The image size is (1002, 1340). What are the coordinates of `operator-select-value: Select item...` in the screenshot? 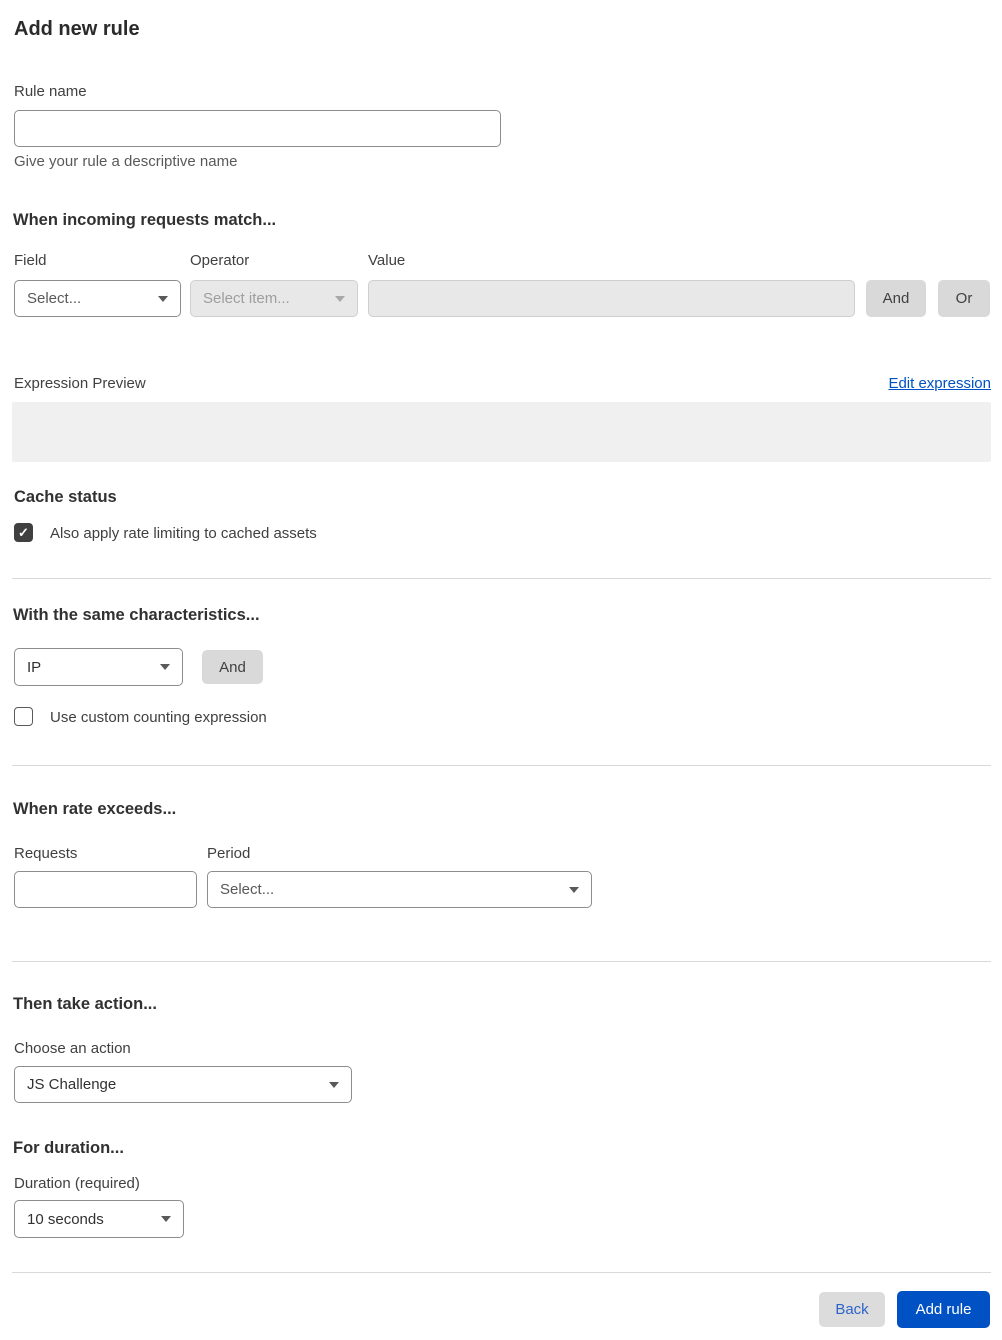 It's located at (246, 298).